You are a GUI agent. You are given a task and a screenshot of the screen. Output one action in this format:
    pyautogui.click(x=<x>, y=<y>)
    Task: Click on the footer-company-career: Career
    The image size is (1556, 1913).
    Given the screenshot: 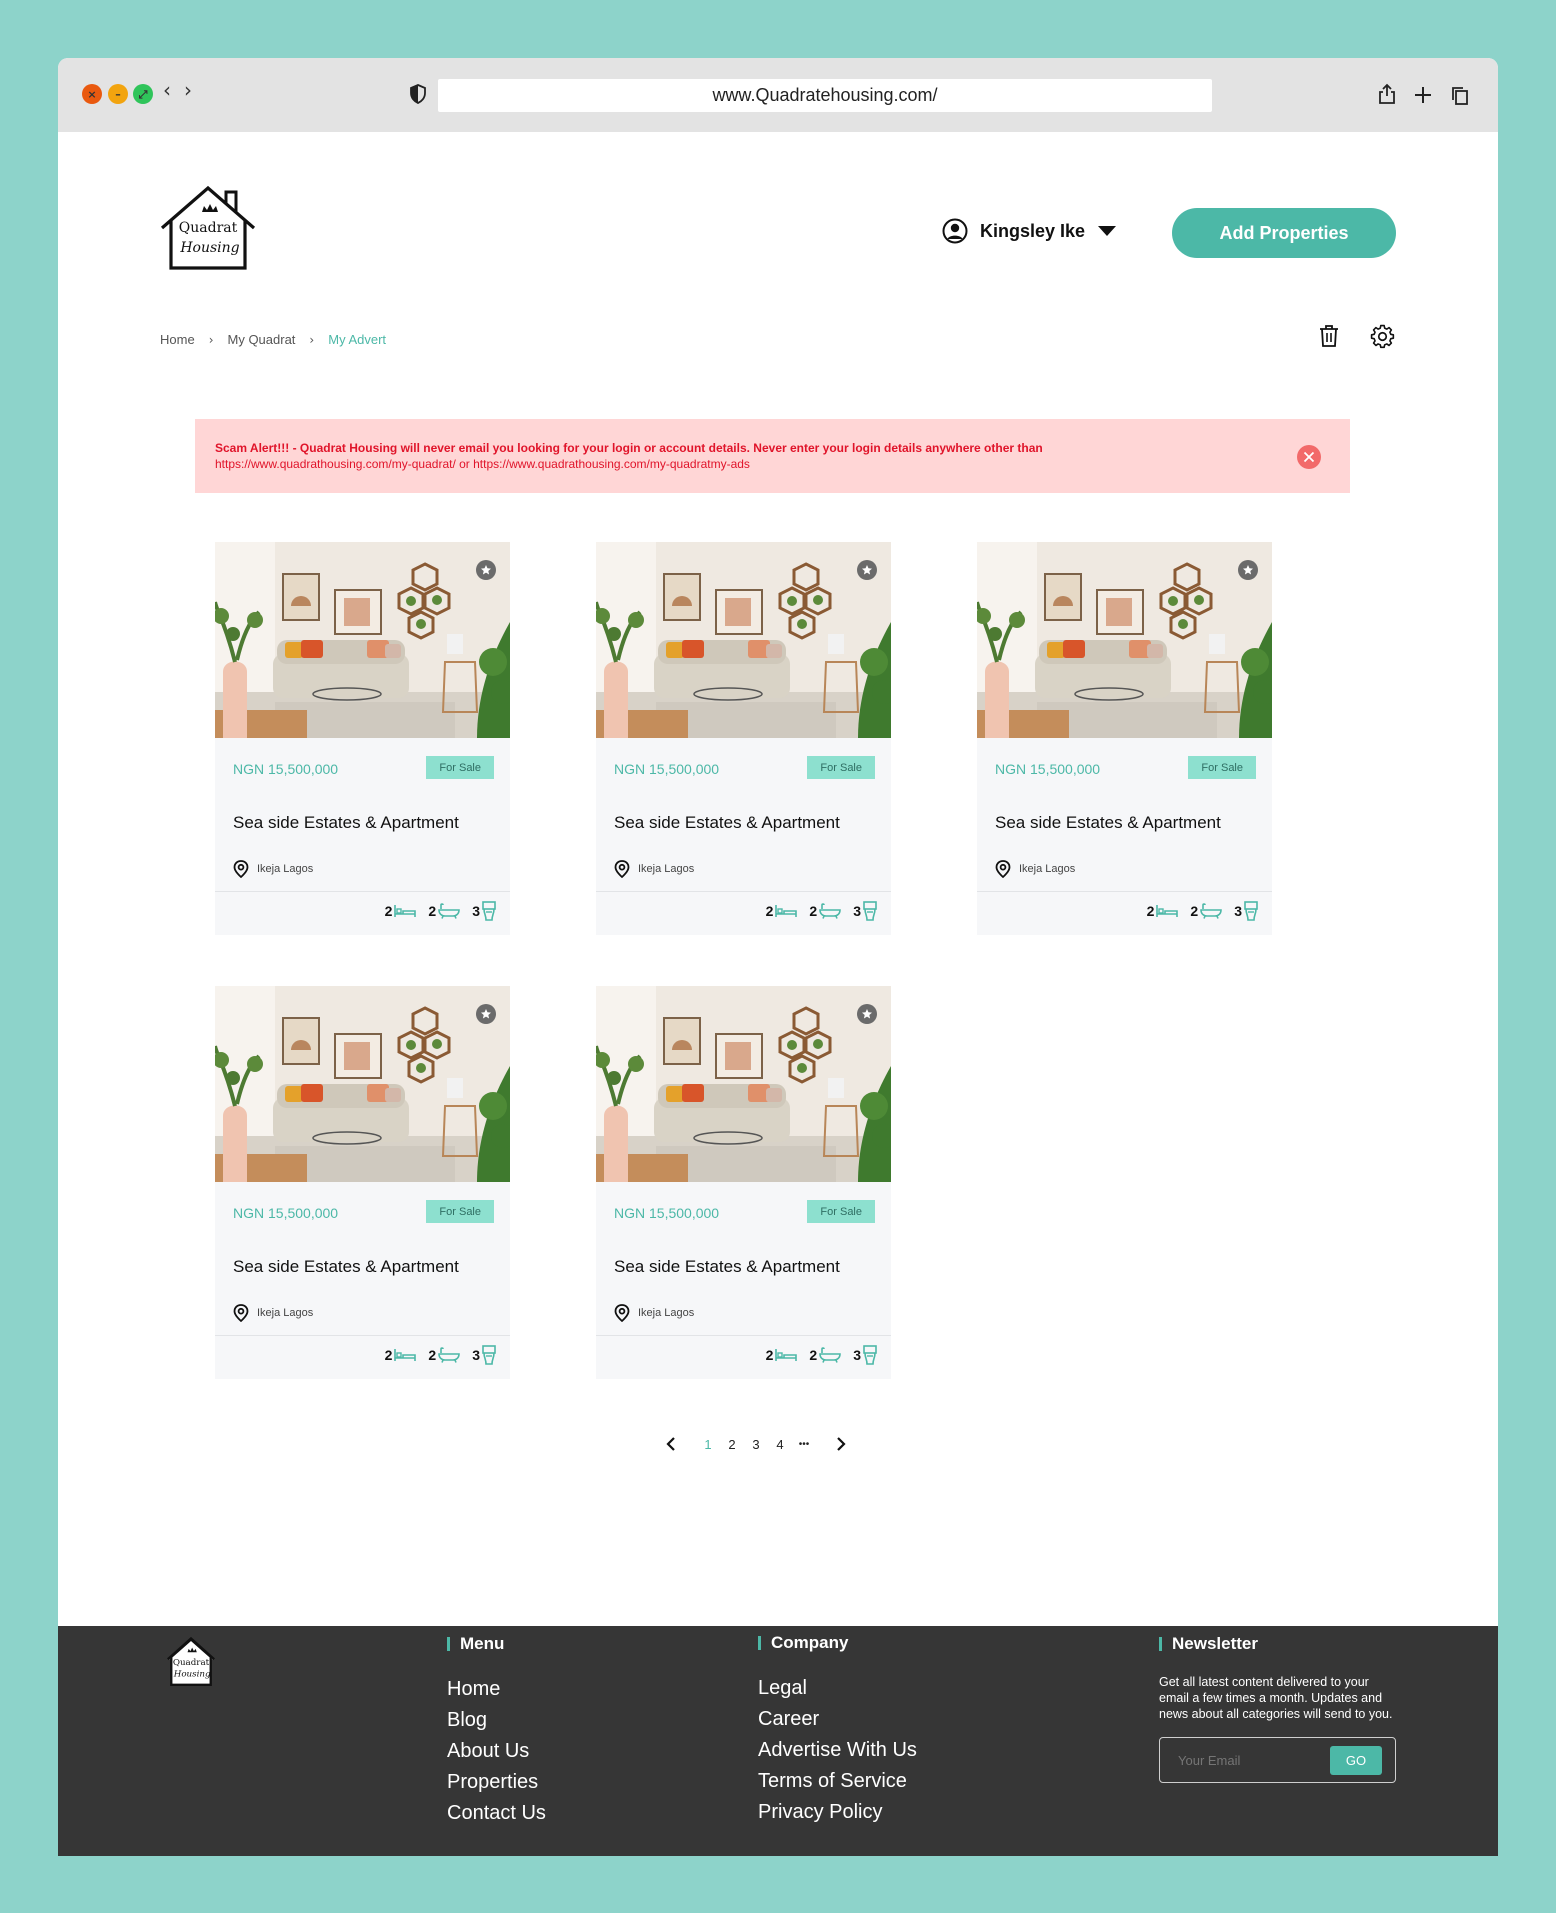 What is the action you would take?
    pyautogui.click(x=837, y=1719)
    